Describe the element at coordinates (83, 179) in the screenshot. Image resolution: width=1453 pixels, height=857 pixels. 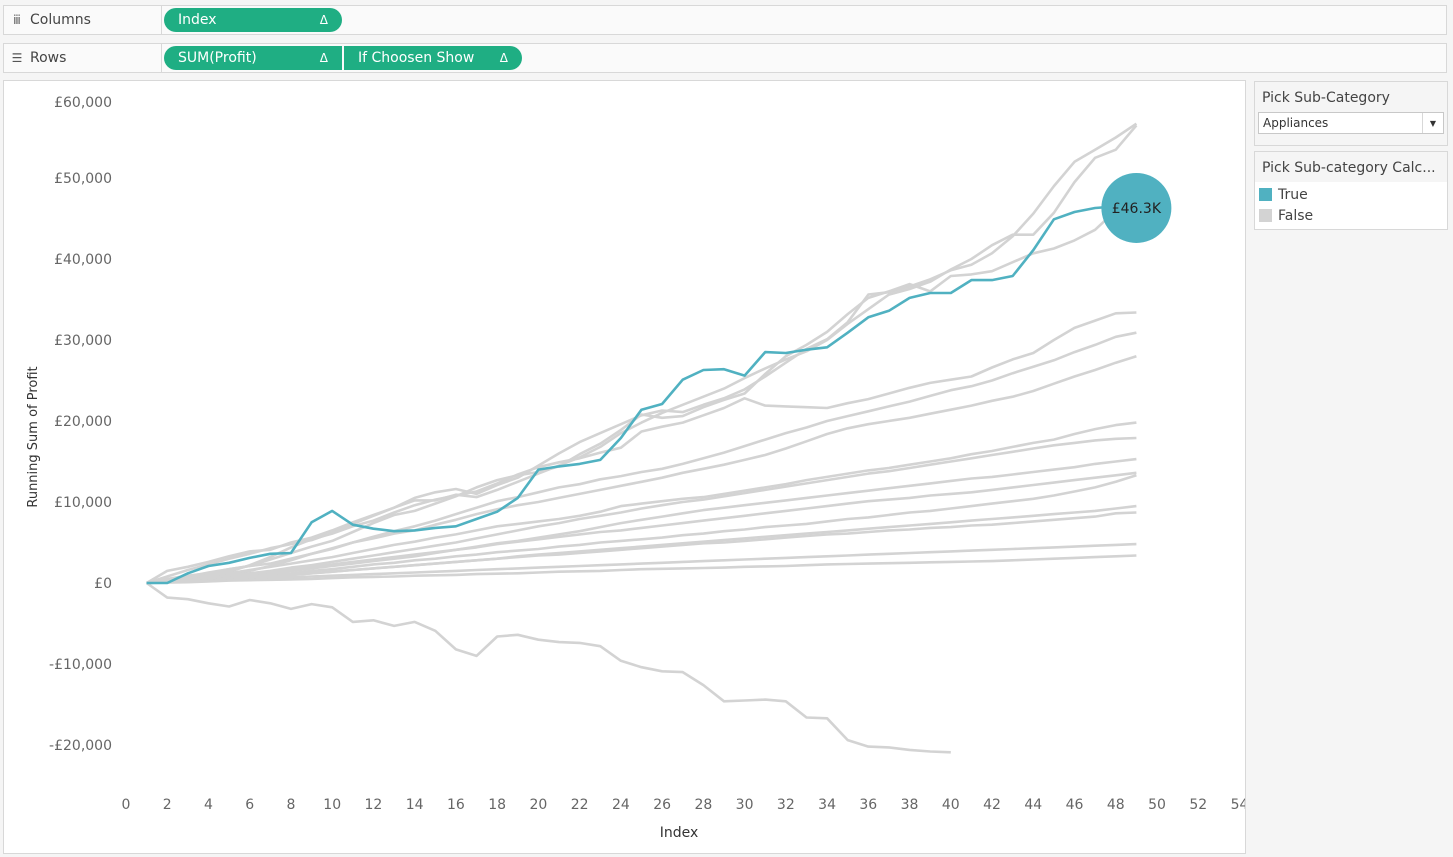
I see `y-tick-label: £50,000` at that location.